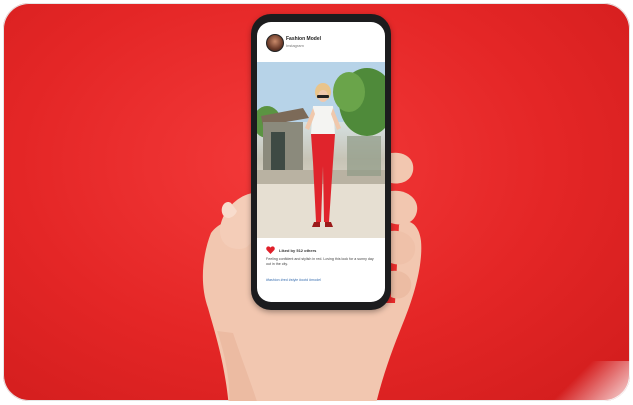 The width and height of the screenshot is (633, 405). Describe the element at coordinates (322, 280) in the screenshot. I see `post-hashtags: #fashion #red #style #ootd #model` at that location.